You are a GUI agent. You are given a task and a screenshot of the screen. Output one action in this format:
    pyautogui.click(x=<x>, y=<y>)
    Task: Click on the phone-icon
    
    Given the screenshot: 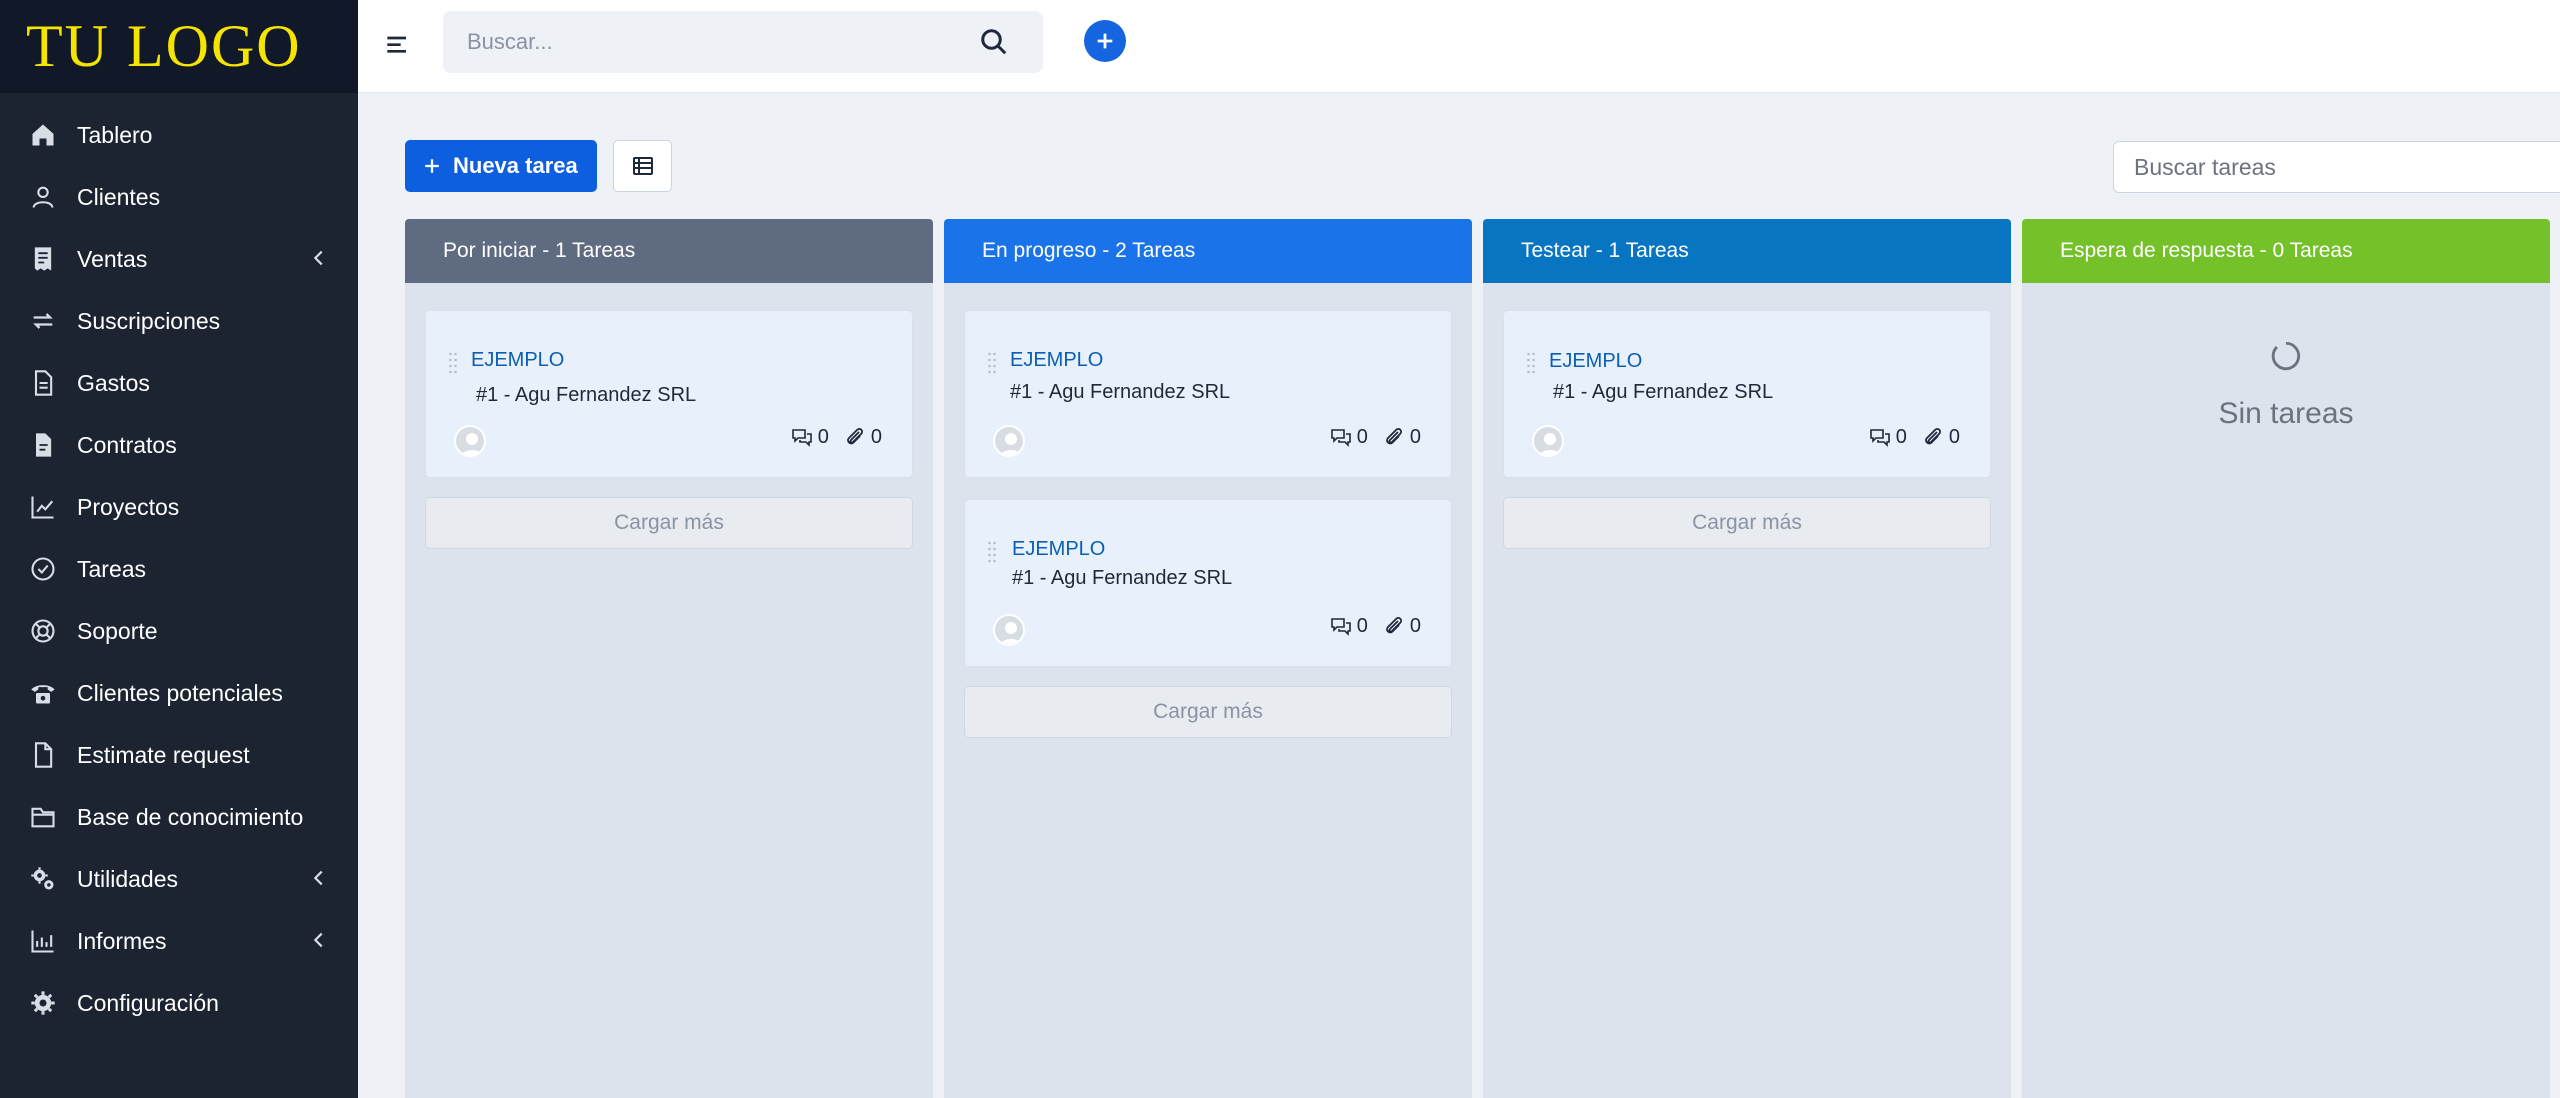 What is the action you would take?
    pyautogui.click(x=43, y=693)
    